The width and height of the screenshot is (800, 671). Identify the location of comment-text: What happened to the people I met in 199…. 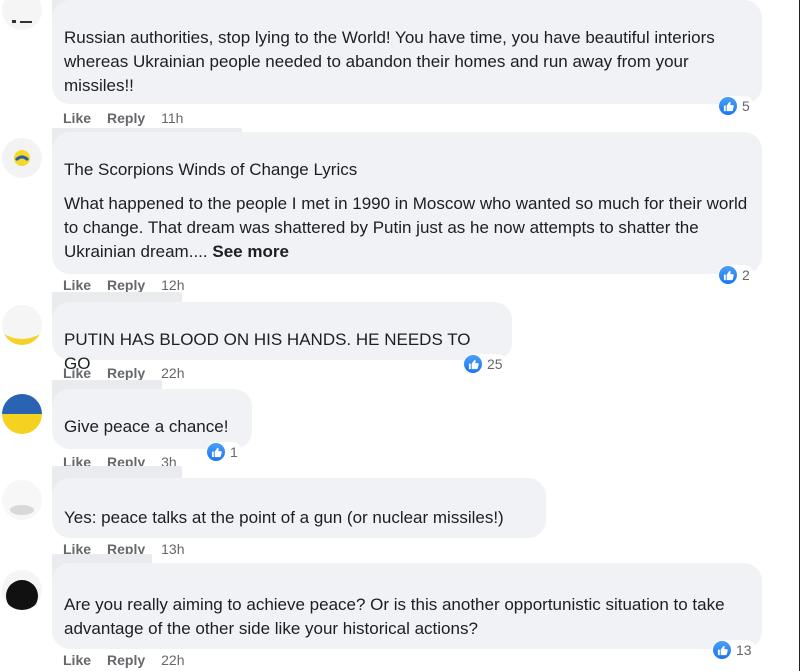
(407, 228).